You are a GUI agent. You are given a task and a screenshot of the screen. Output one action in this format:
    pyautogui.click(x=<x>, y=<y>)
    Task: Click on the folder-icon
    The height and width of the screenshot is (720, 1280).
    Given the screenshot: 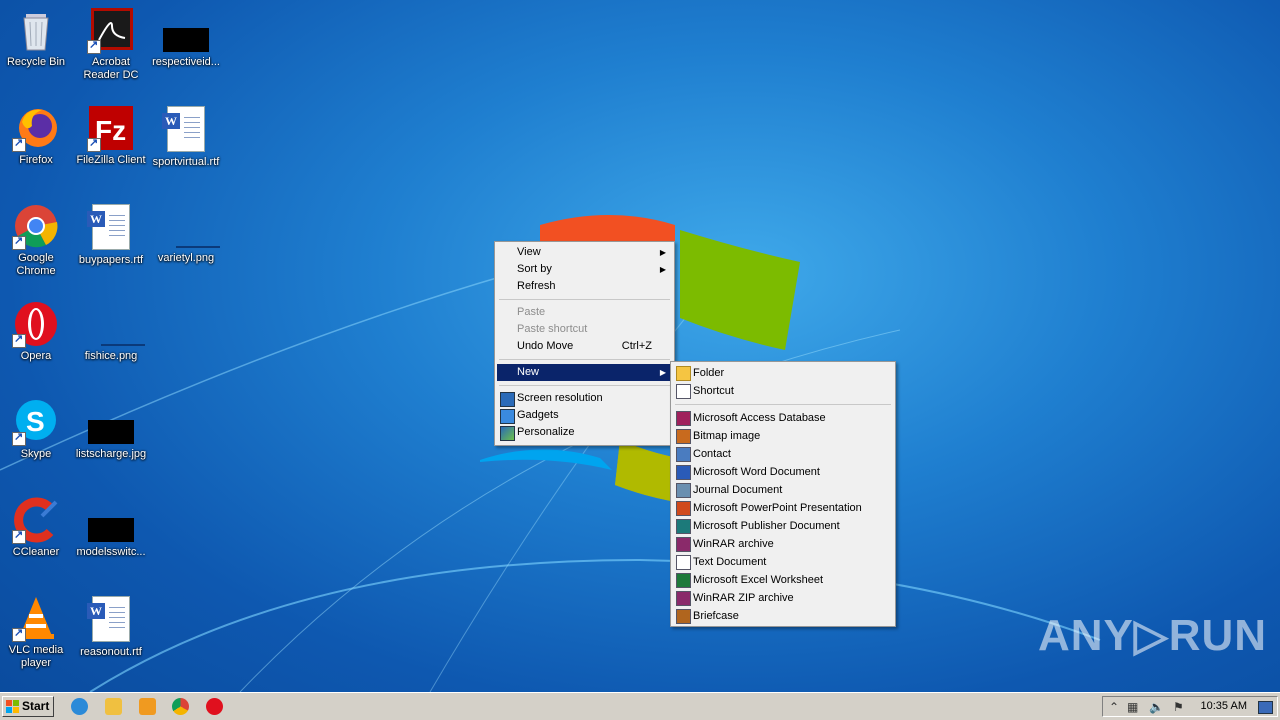 What is the action you would take?
    pyautogui.click(x=683, y=373)
    